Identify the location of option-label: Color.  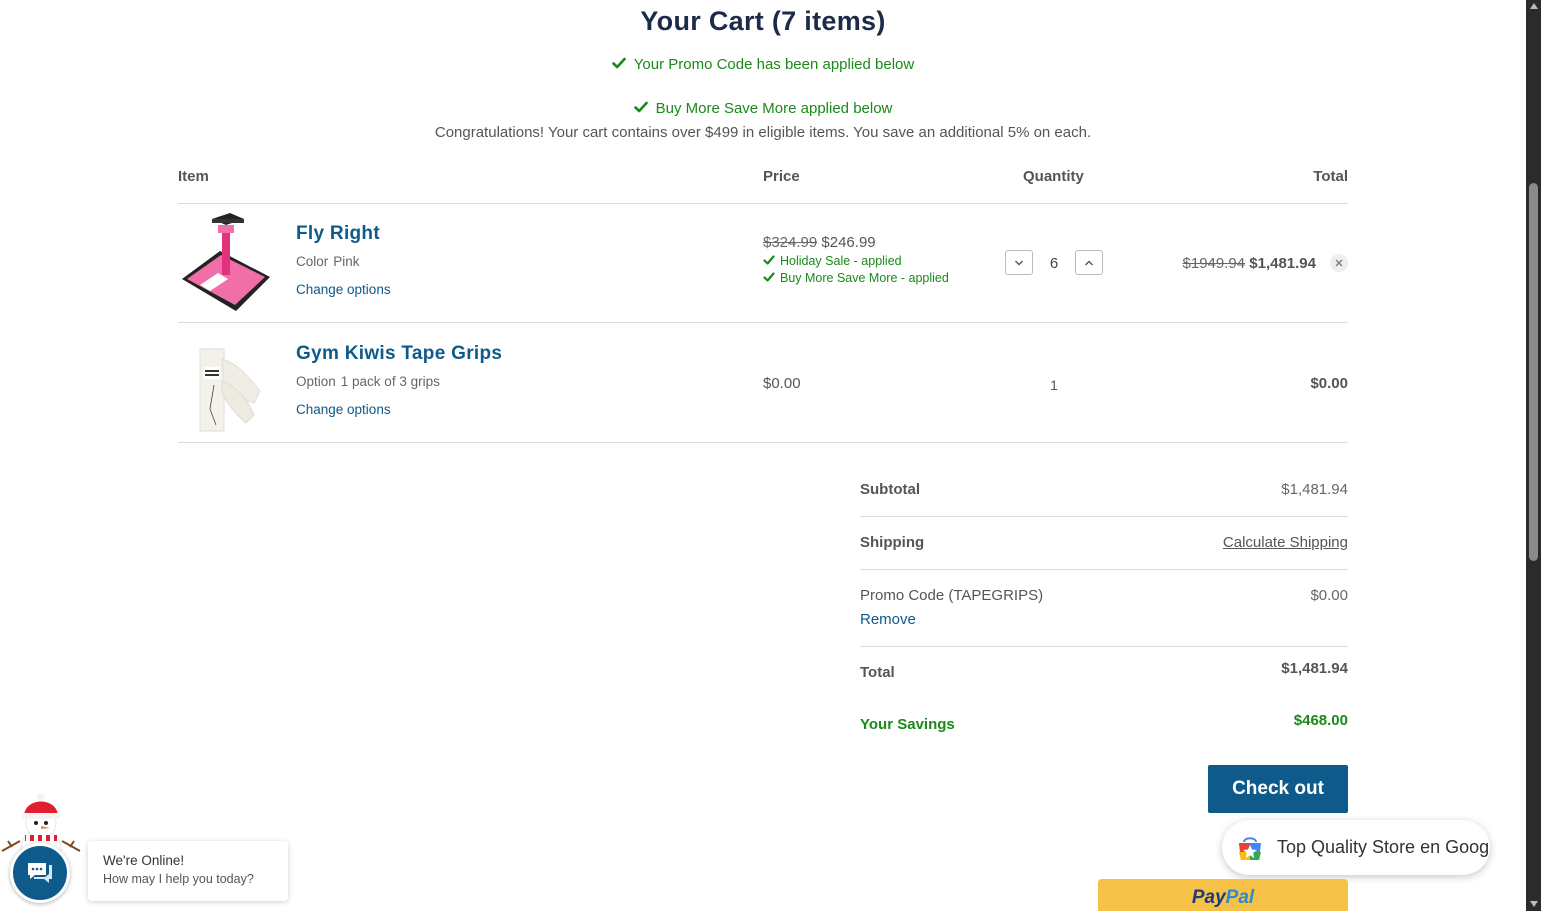
(312, 261).